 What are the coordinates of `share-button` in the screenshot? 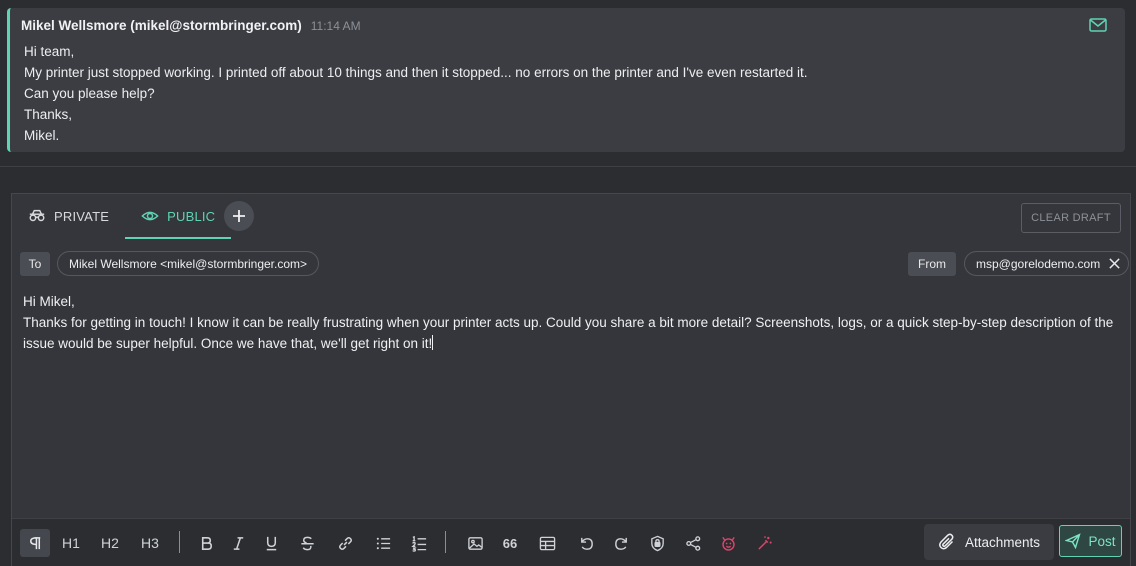 It's located at (693, 543).